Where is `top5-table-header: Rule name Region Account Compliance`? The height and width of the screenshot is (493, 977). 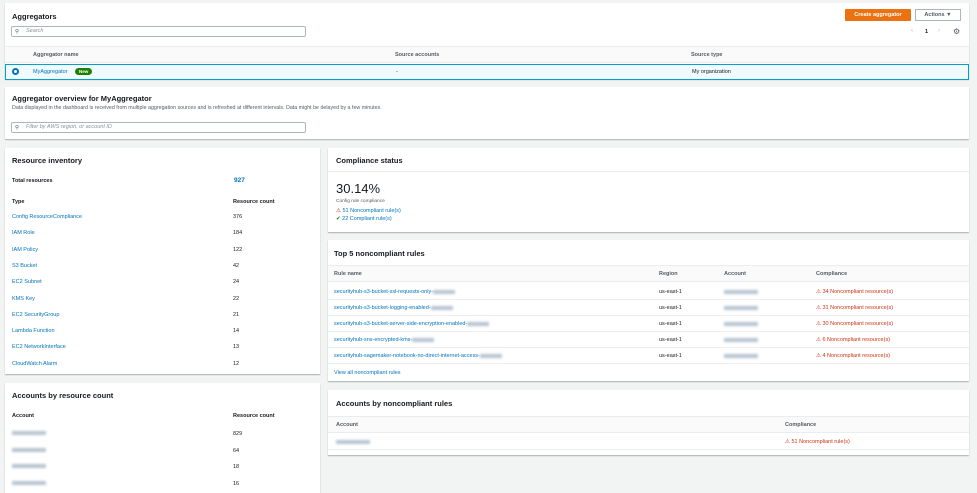 top5-table-header: Rule name Region Account Compliance is located at coordinates (648, 273).